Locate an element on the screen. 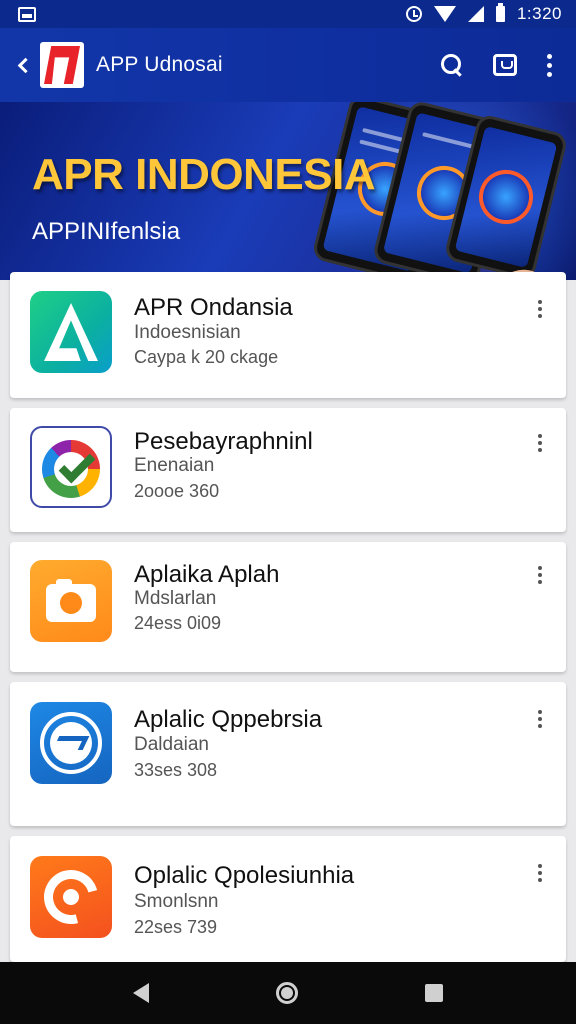 Image resolution: width=576 pixels, height=1024 pixels. app-logo is located at coordinates (62, 65).